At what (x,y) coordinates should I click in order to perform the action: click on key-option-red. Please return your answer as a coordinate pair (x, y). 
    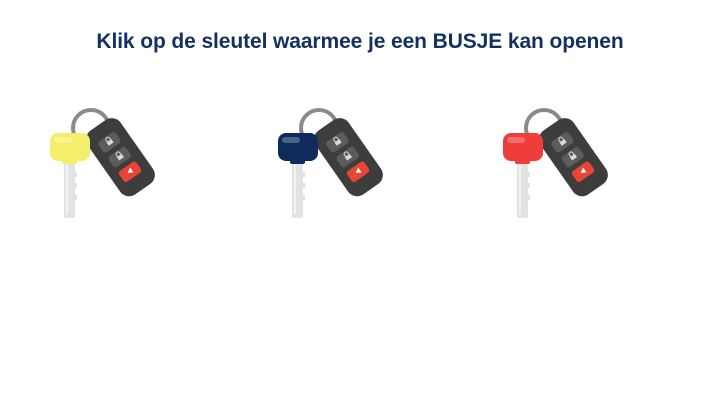
    Looking at the image, I should click on (562, 162).